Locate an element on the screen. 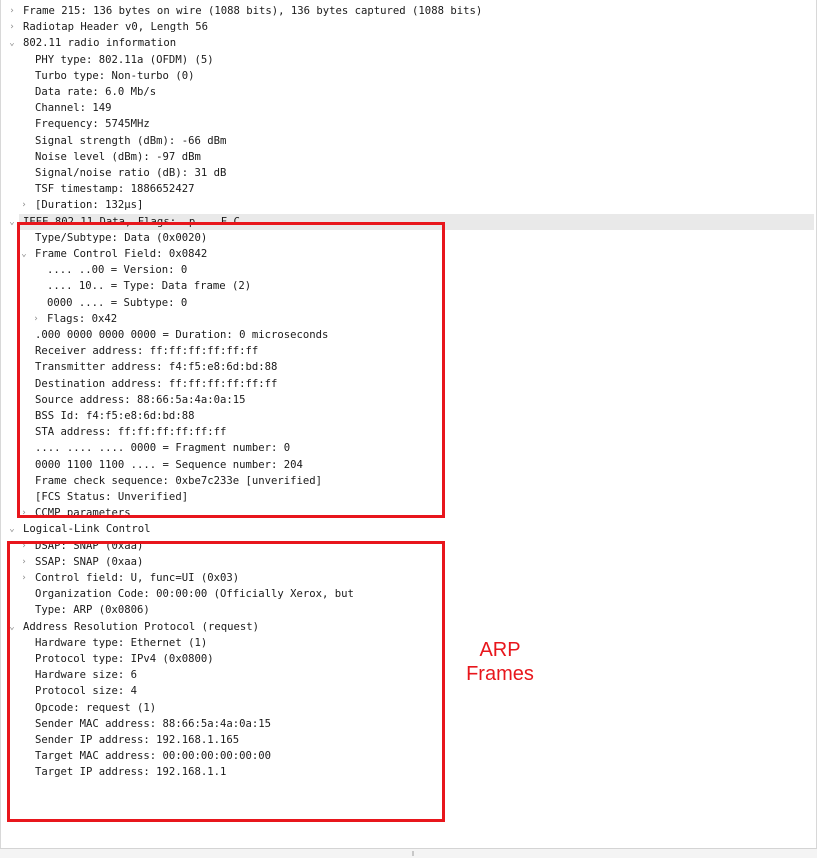 This screenshot has height=858, width=817. splitter-grip-icon is located at coordinates (413, 853).